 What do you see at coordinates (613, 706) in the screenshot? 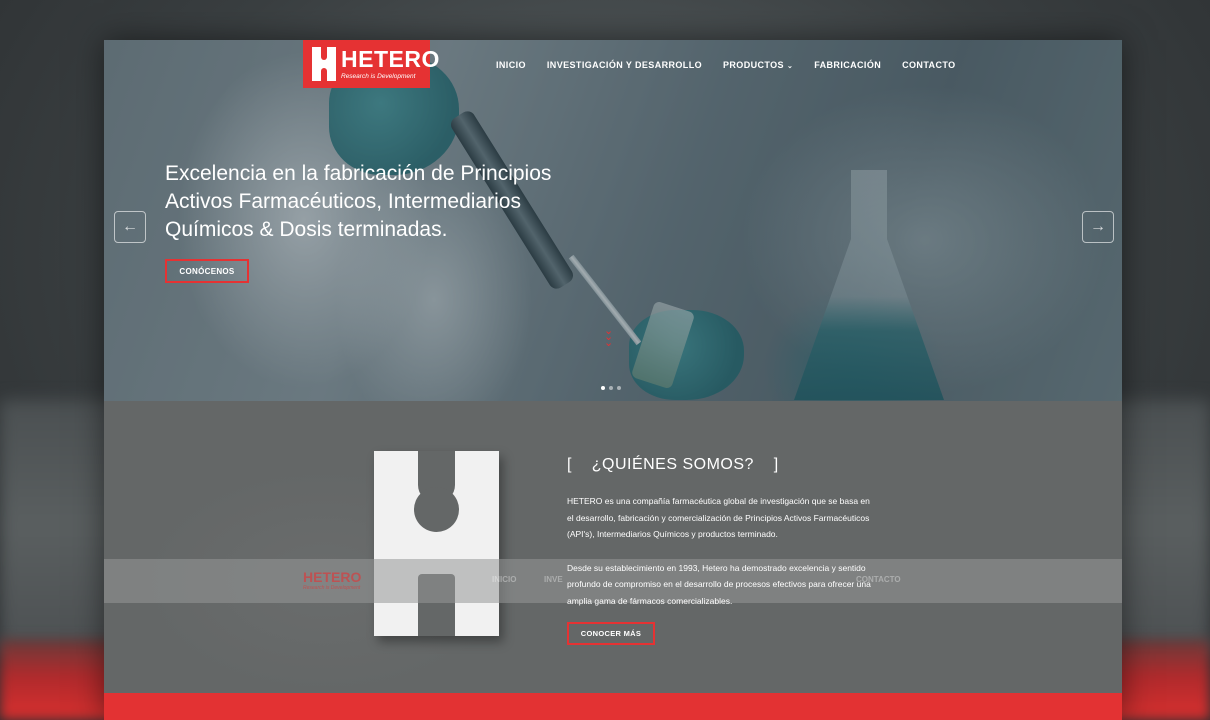
I see `footer-red-bar` at bounding box center [613, 706].